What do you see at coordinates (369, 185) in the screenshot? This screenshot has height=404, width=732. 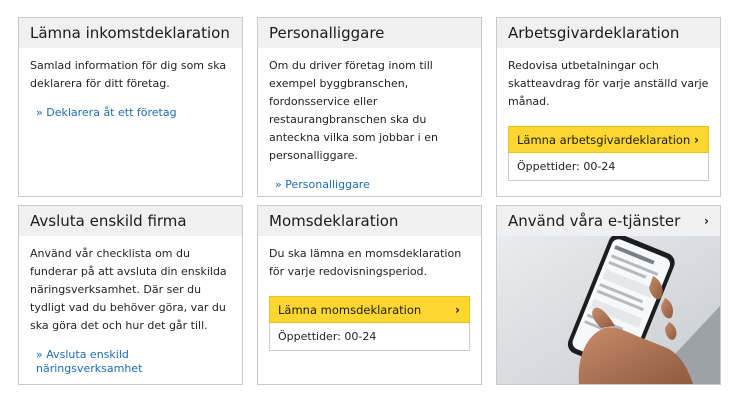 I see `personalliggare-link: » Personalliggare` at bounding box center [369, 185].